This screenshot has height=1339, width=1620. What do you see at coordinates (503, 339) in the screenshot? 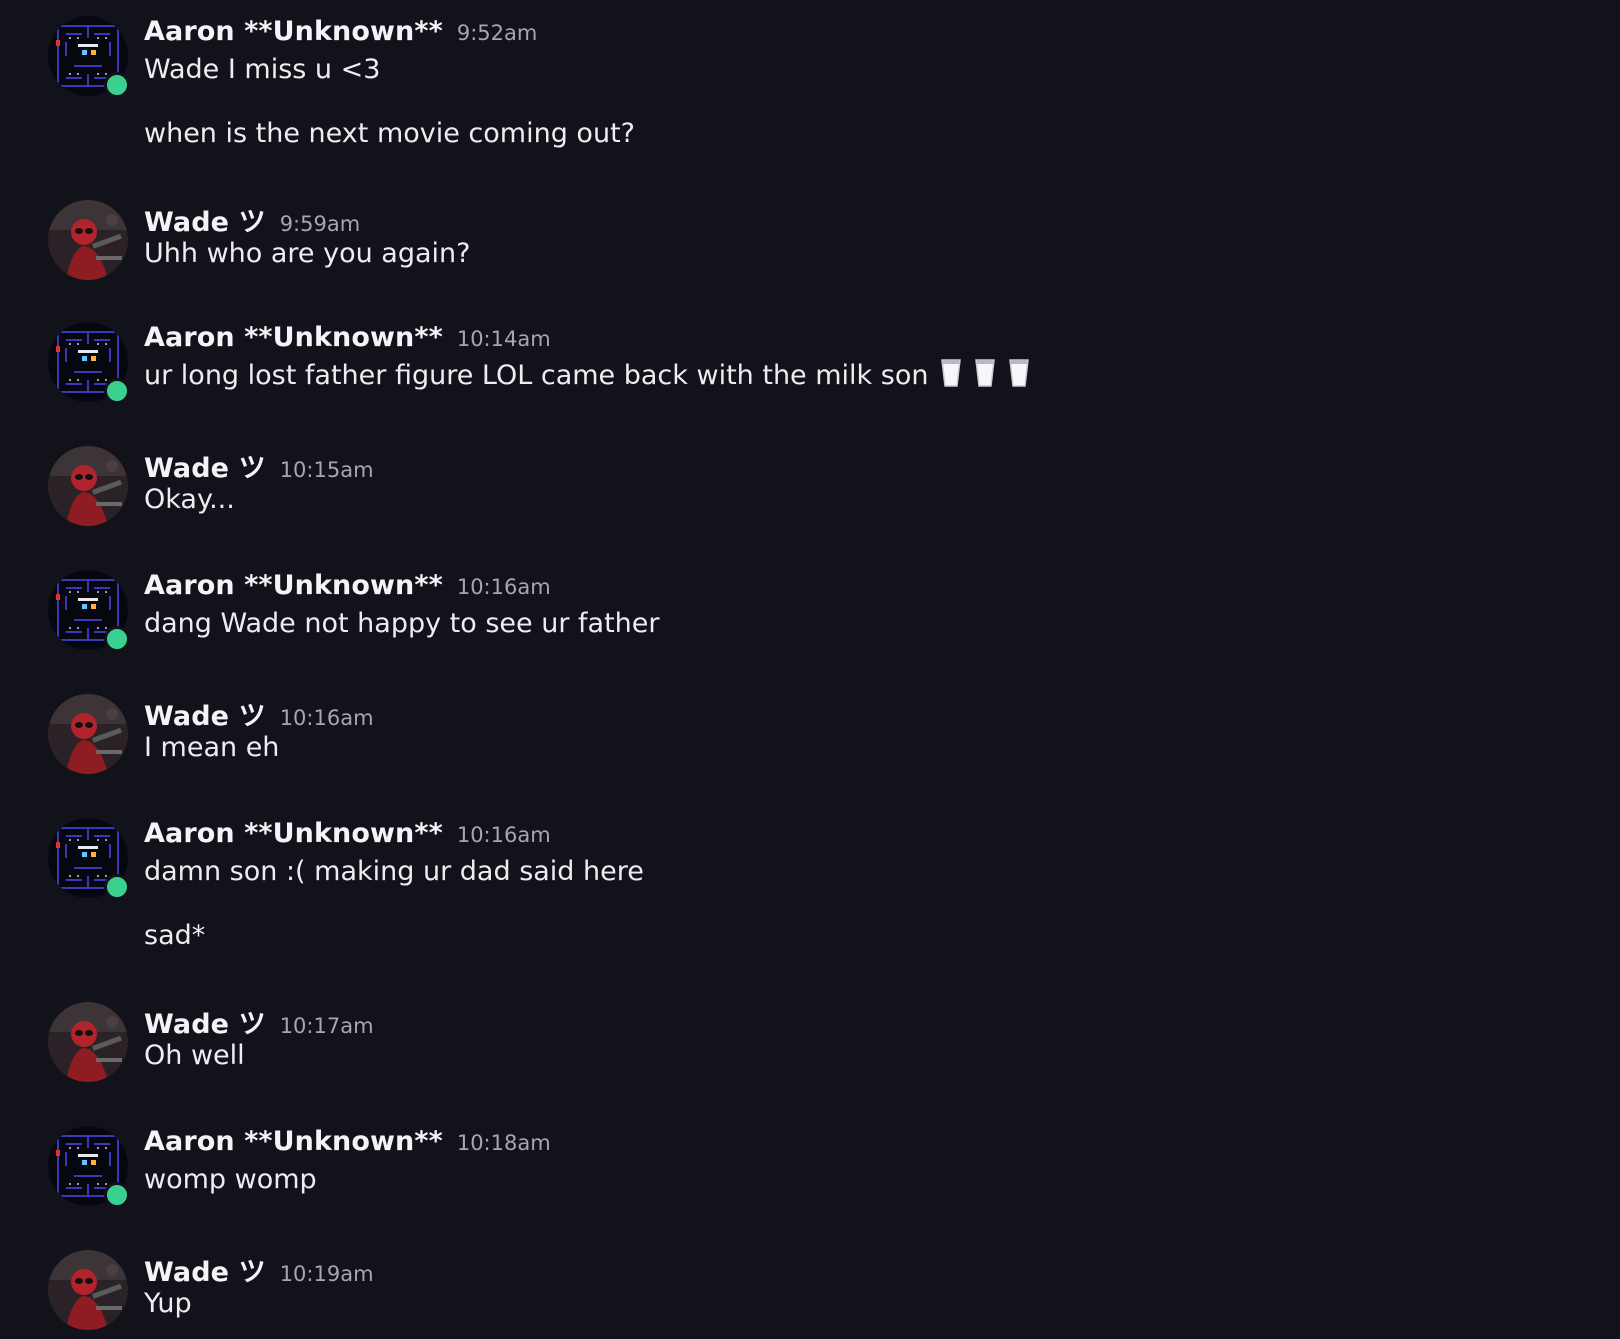
I see `message-timestamp: 10:14am` at bounding box center [503, 339].